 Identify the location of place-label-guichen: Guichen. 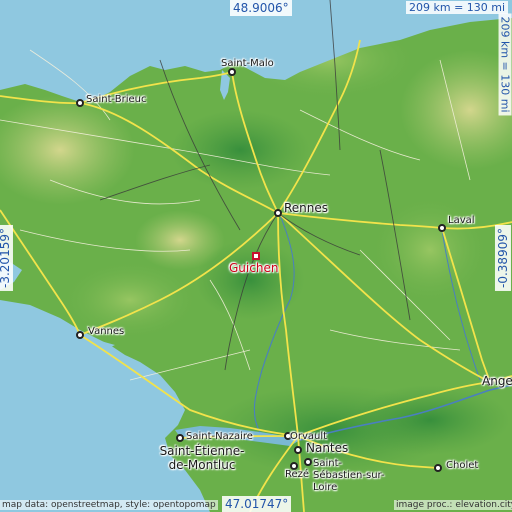
(254, 268).